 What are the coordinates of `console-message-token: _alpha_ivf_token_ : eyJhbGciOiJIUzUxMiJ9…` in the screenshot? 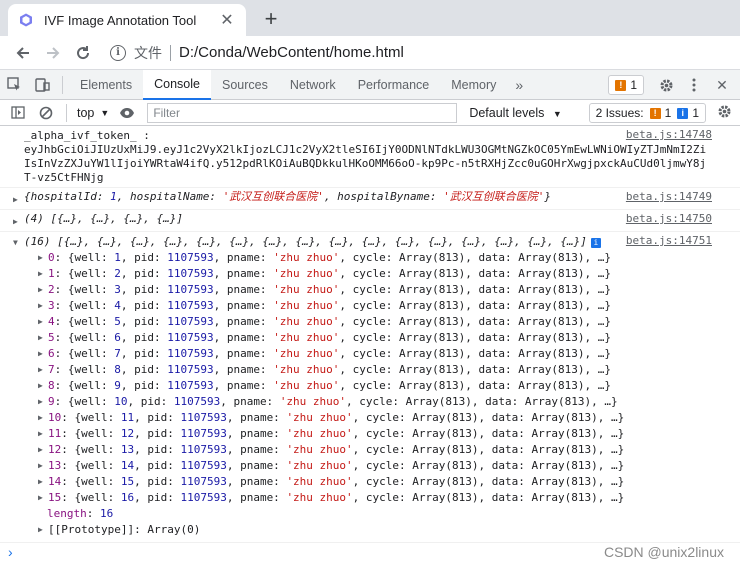 It's located at (370, 157).